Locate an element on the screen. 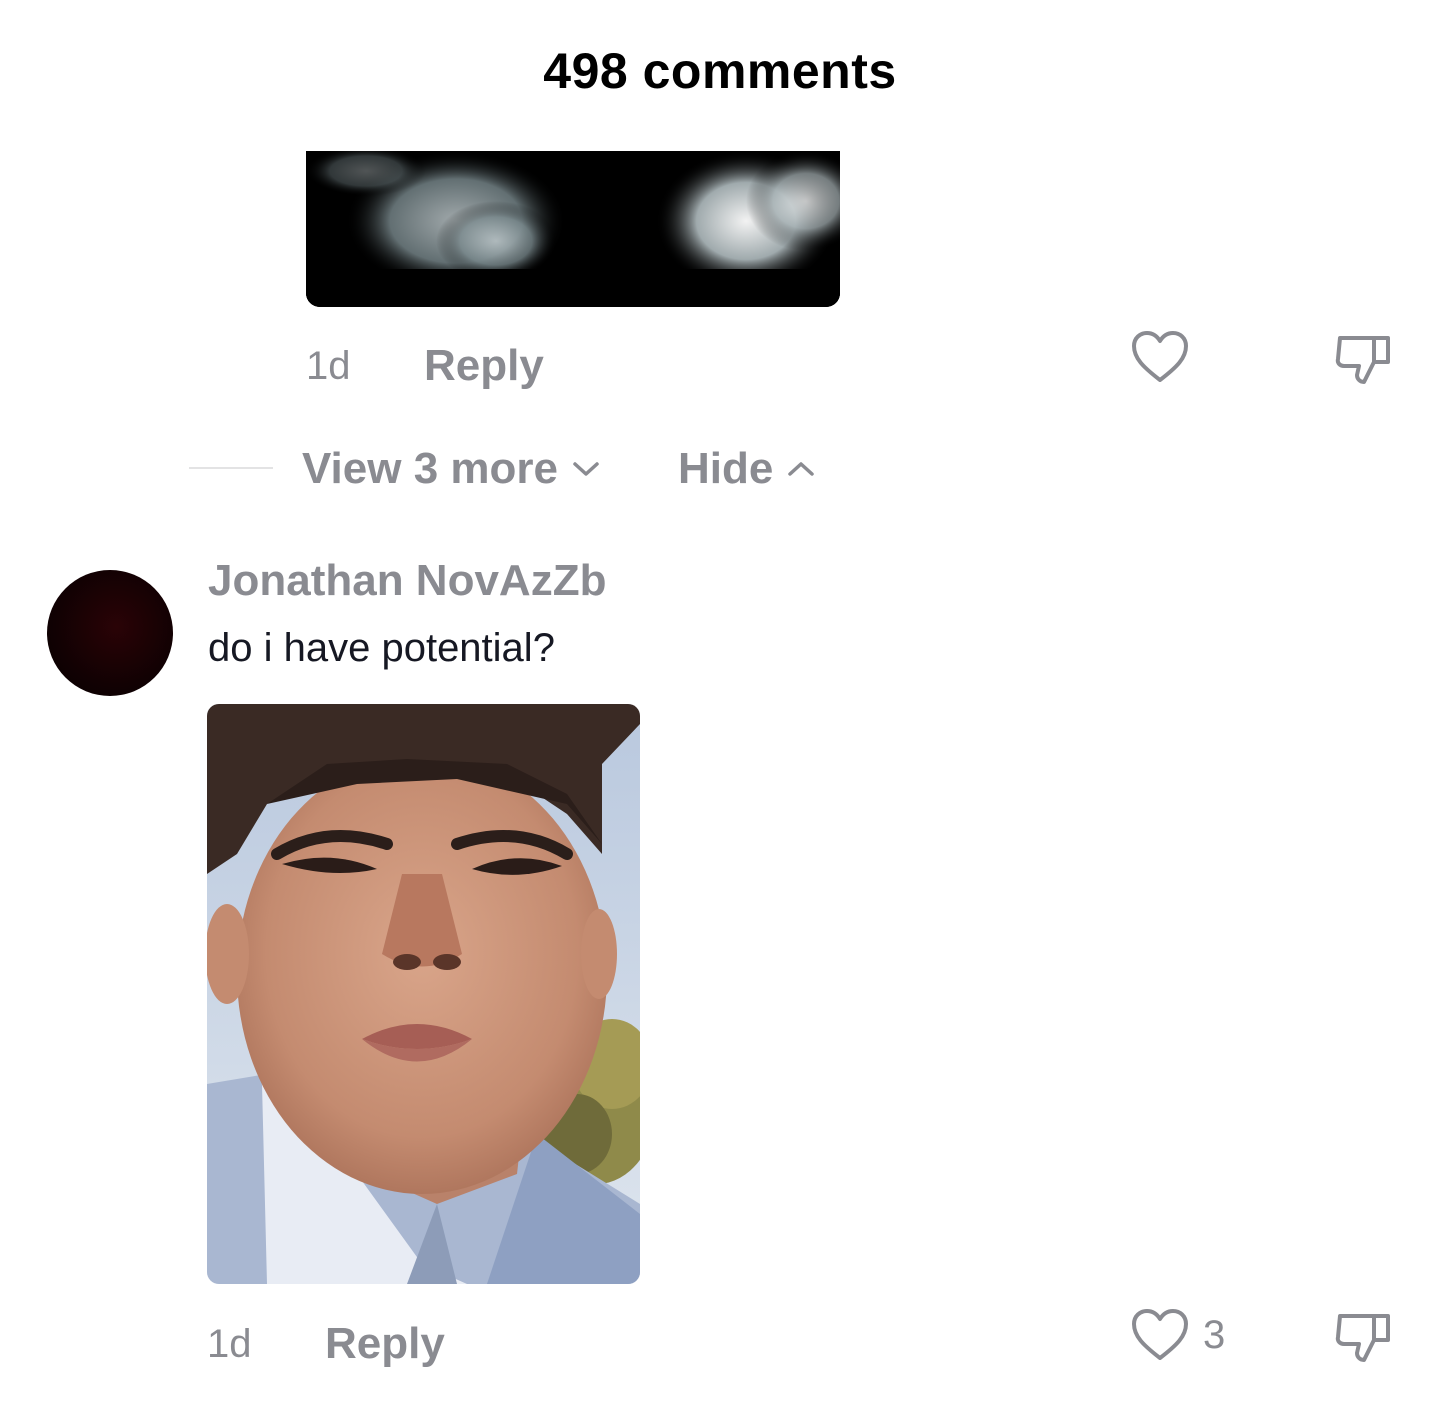 The height and width of the screenshot is (1407, 1440). comments-count-title: 498 comments is located at coordinates (720, 71).